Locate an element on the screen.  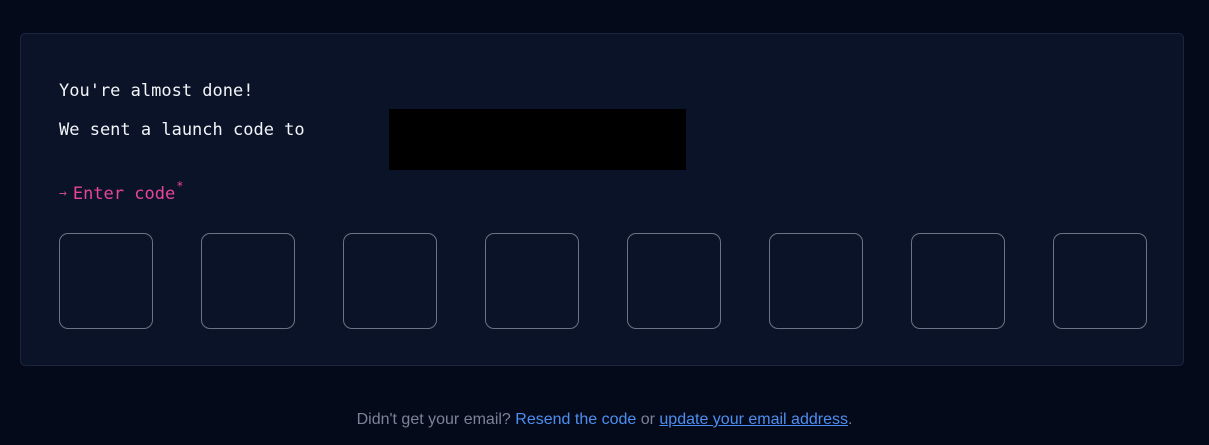
footer-period: . is located at coordinates (850, 419).